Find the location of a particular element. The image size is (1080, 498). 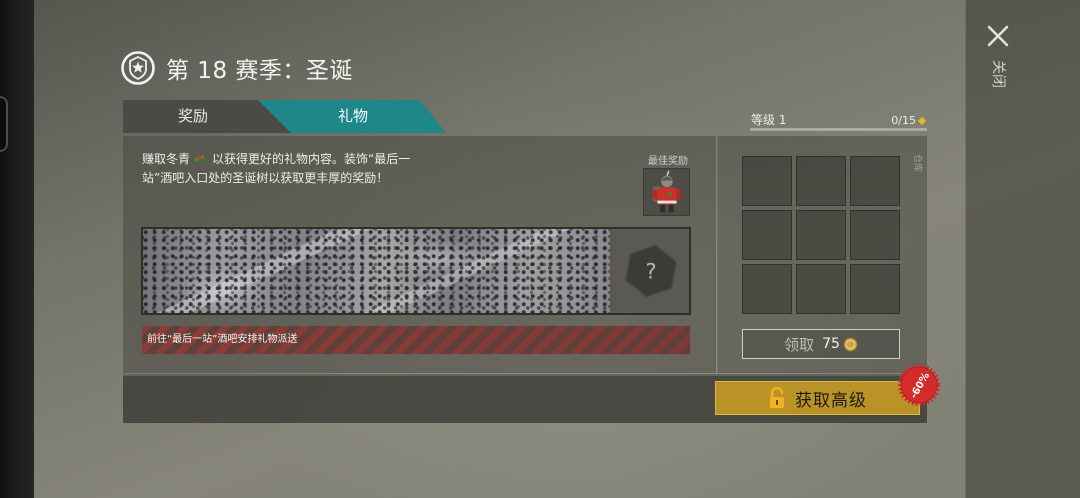

get-premium-button: 获取高级 is located at coordinates (817, 398).